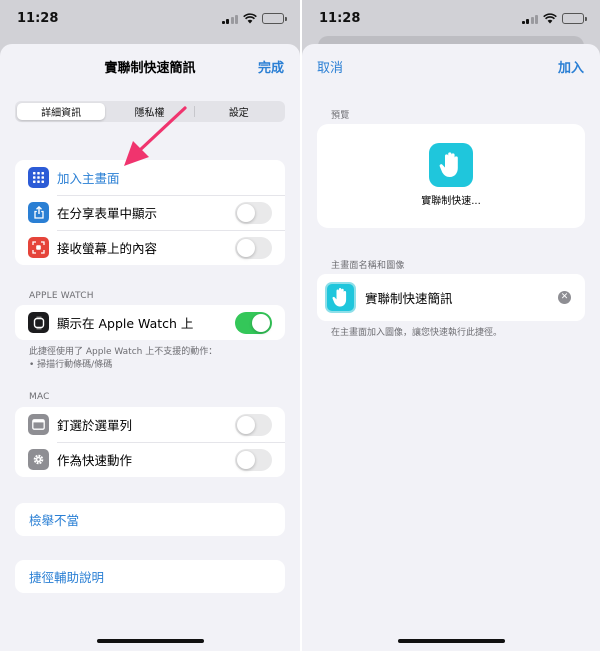 This screenshot has width=600, height=651. Describe the element at coordinates (150, 459) in the screenshot. I see `use-as-quick-action-row: 作為快速動作` at that location.